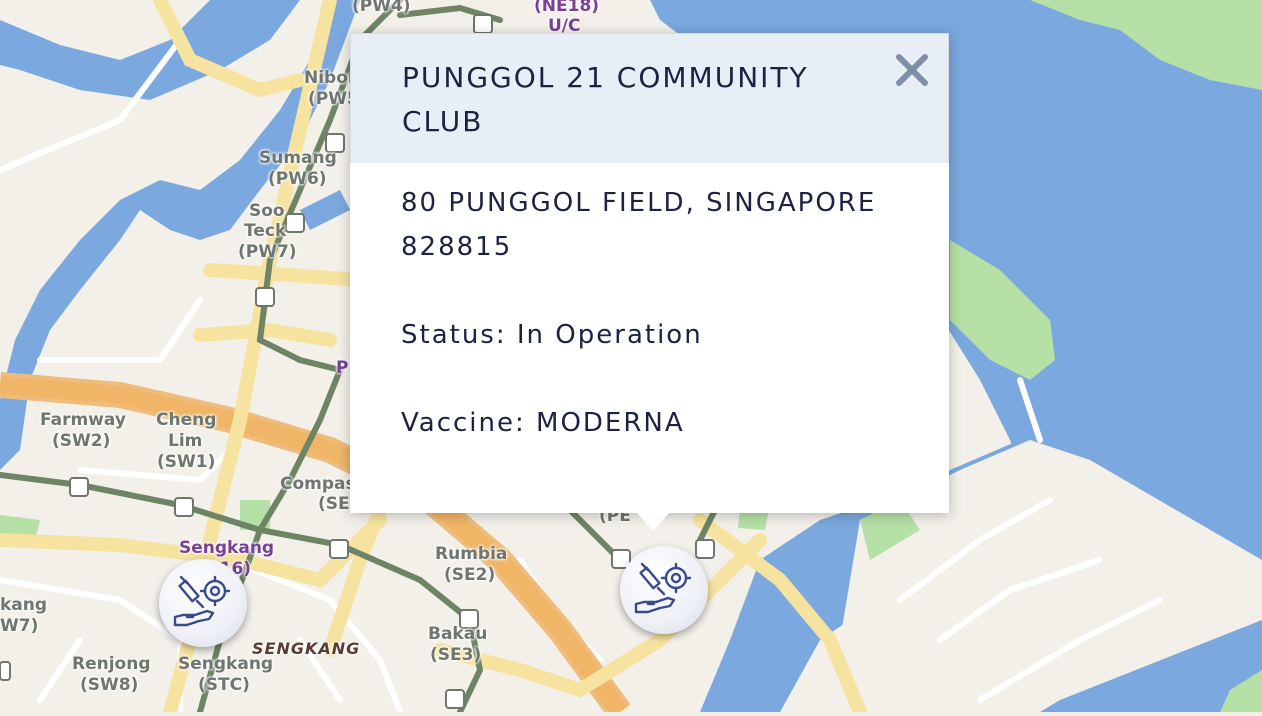  Describe the element at coordinates (83, 420) in the screenshot. I see `map-label: Farmway` at that location.